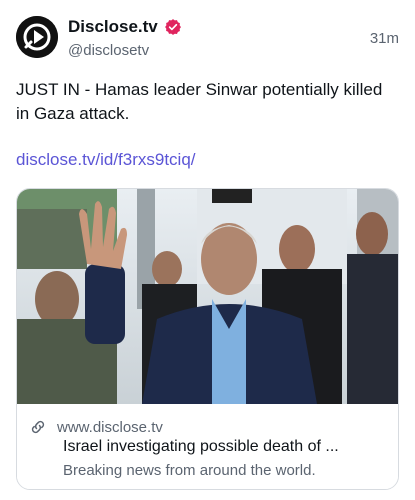  Describe the element at coordinates (125, 50) in the screenshot. I see `author-handle: @disclosetv` at that location.